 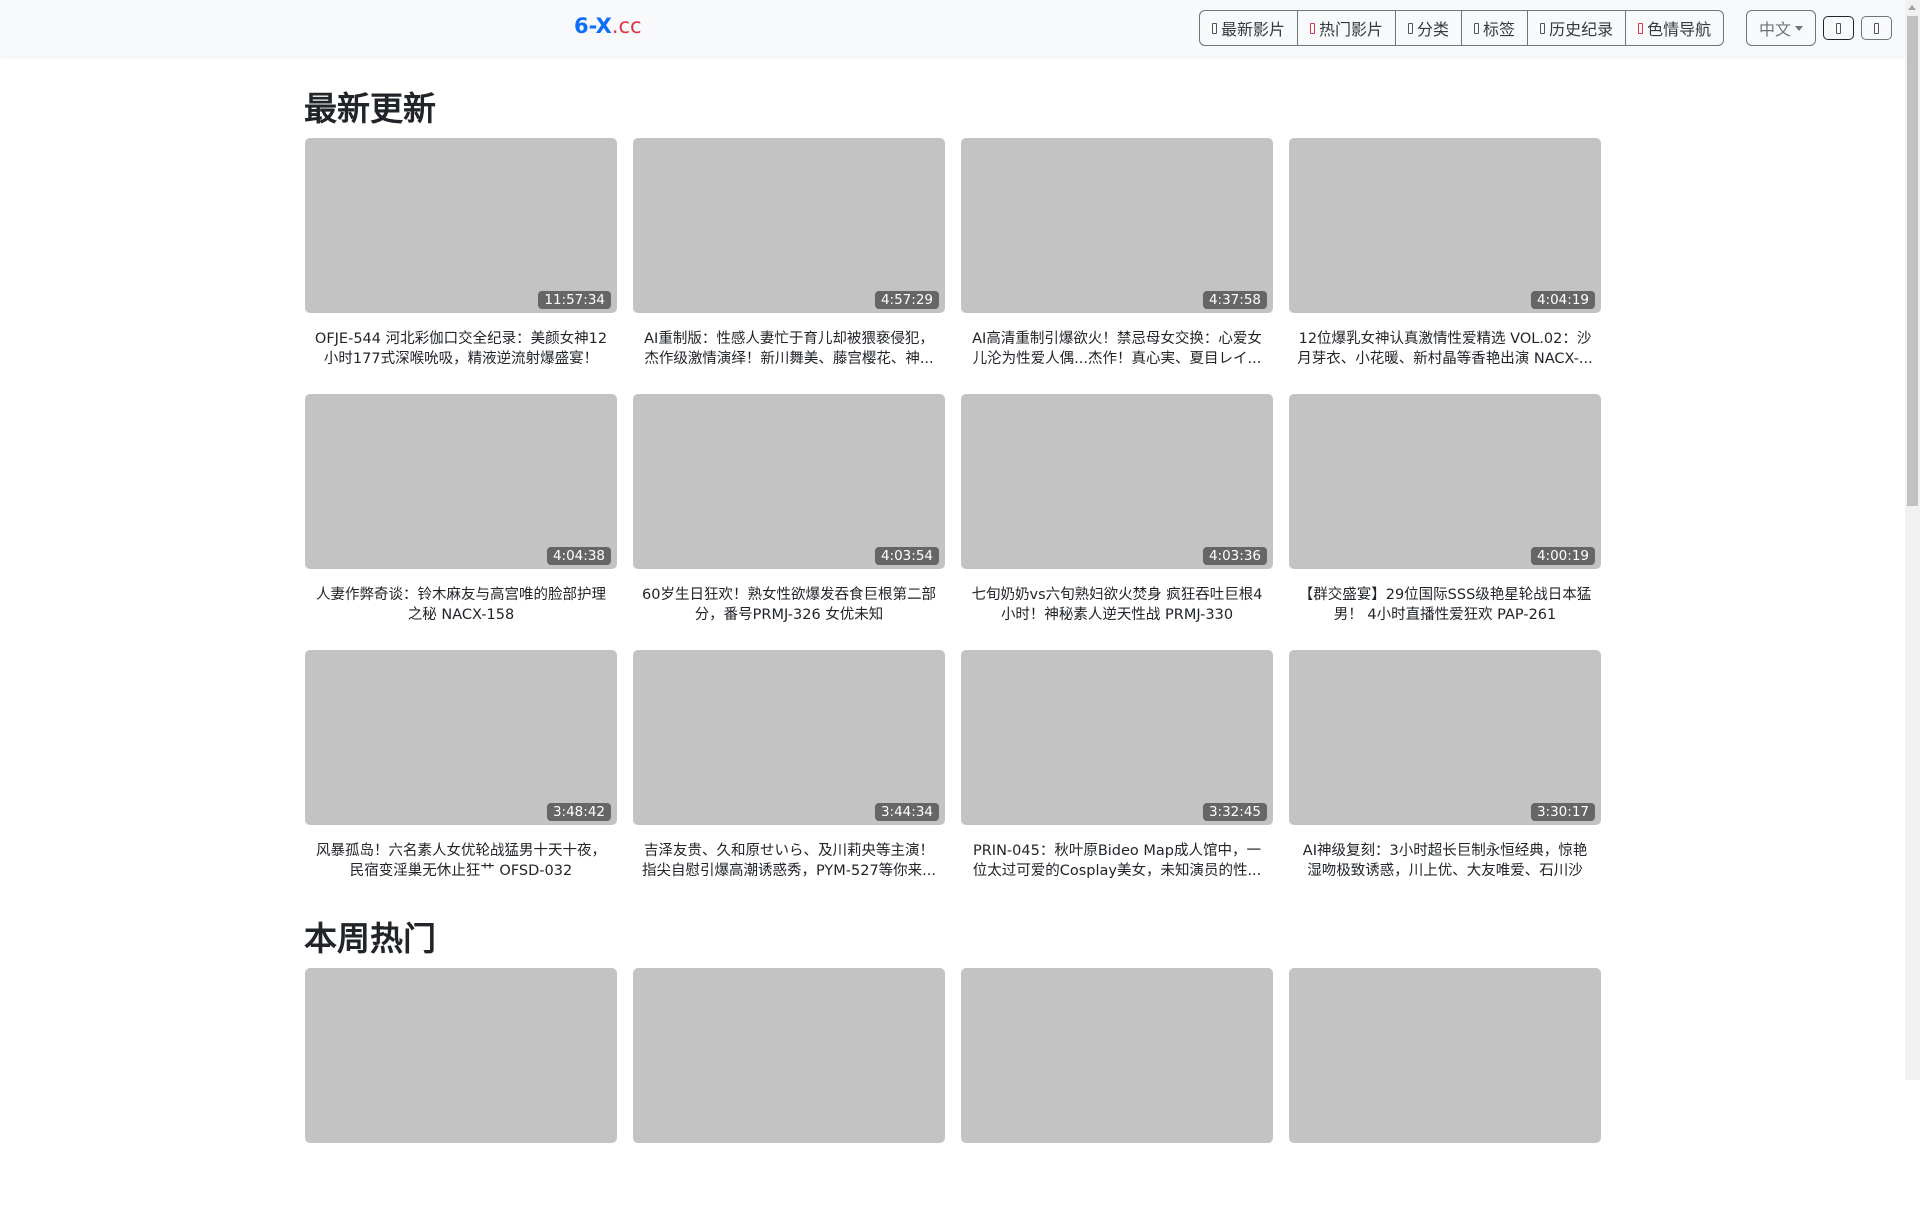 What do you see at coordinates (1774, 29) in the screenshot?
I see `language-label: 中文` at bounding box center [1774, 29].